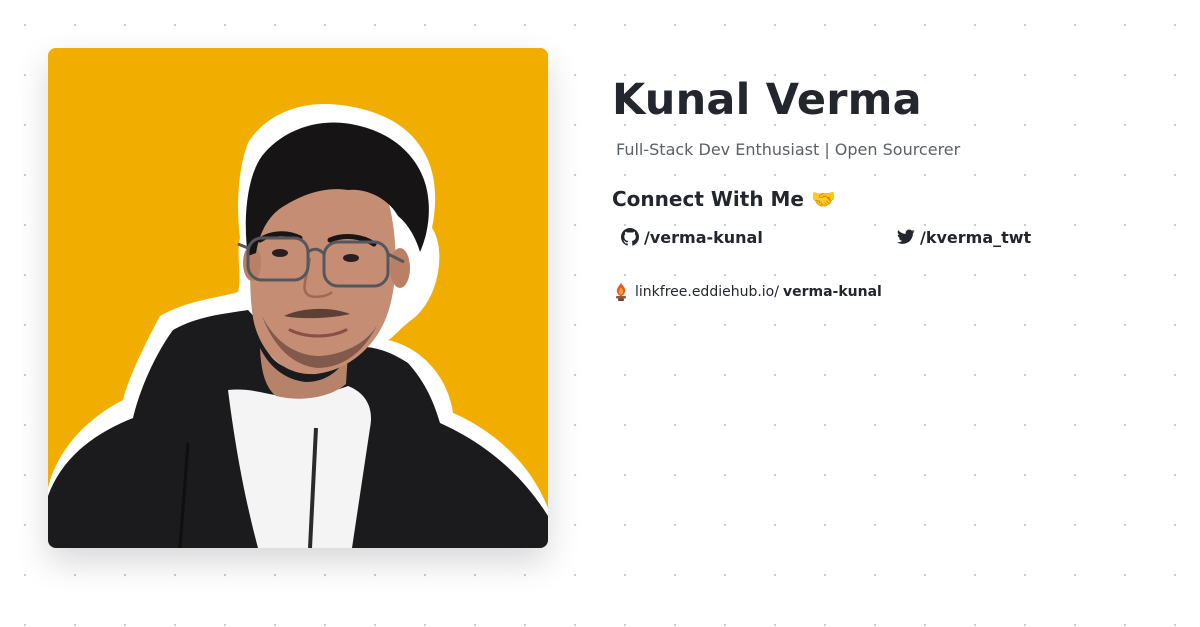  Describe the element at coordinates (832, 292) in the screenshot. I see `linkfree-username: verma-kunal` at that location.